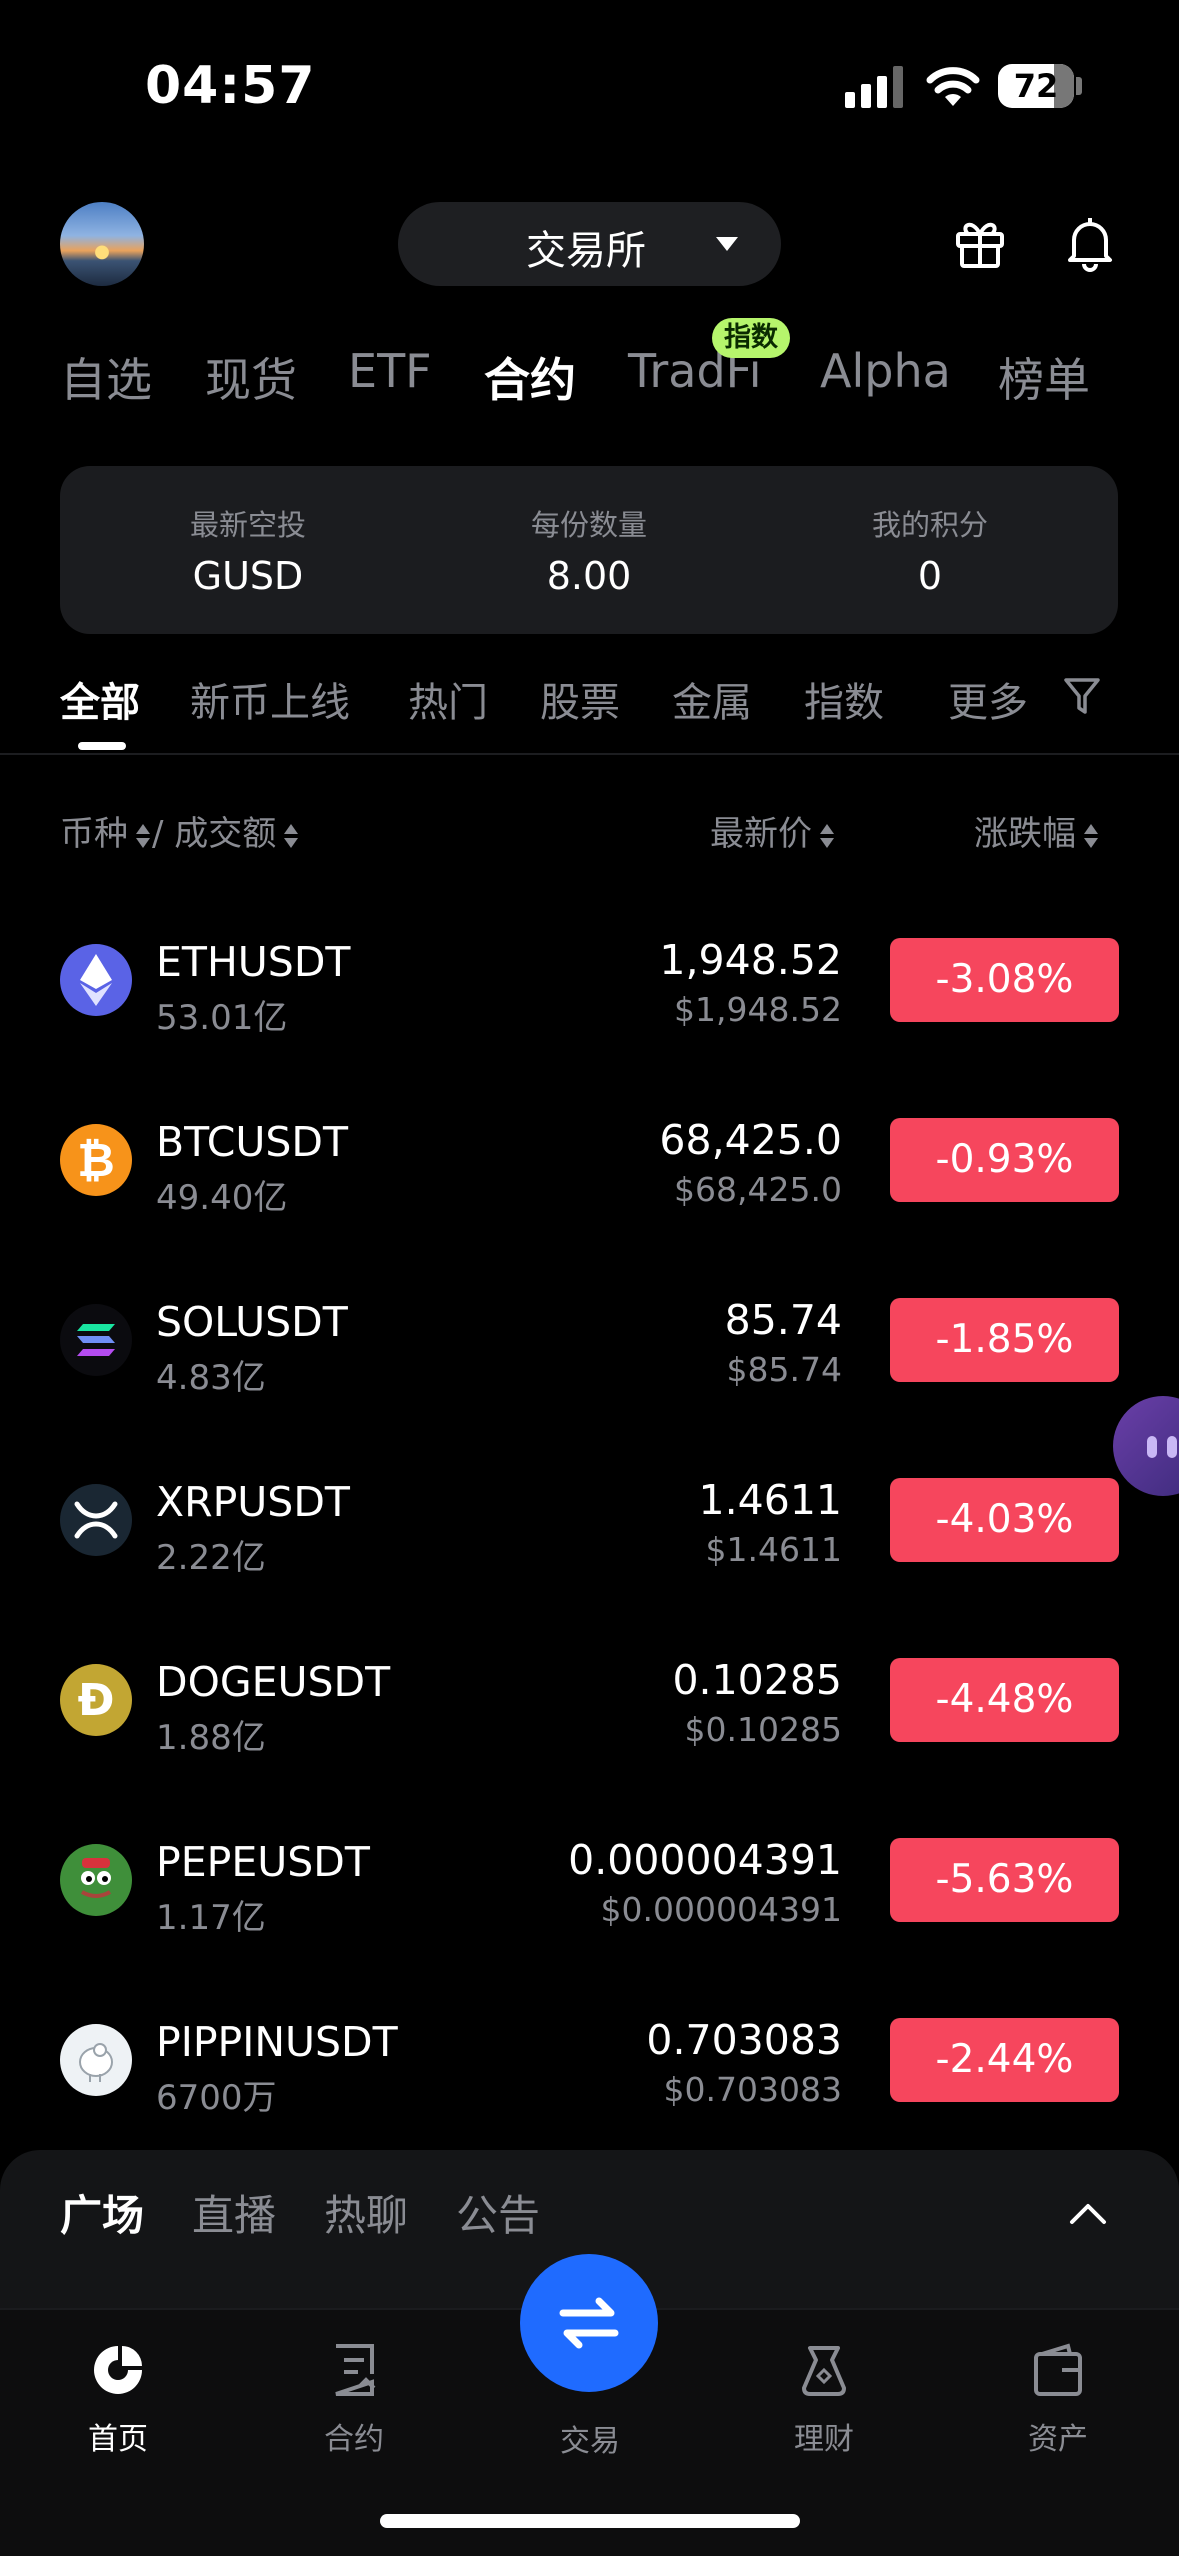 Image resolution: width=1179 pixels, height=2556 pixels. I want to click on filter-icon, so click(1082, 696).